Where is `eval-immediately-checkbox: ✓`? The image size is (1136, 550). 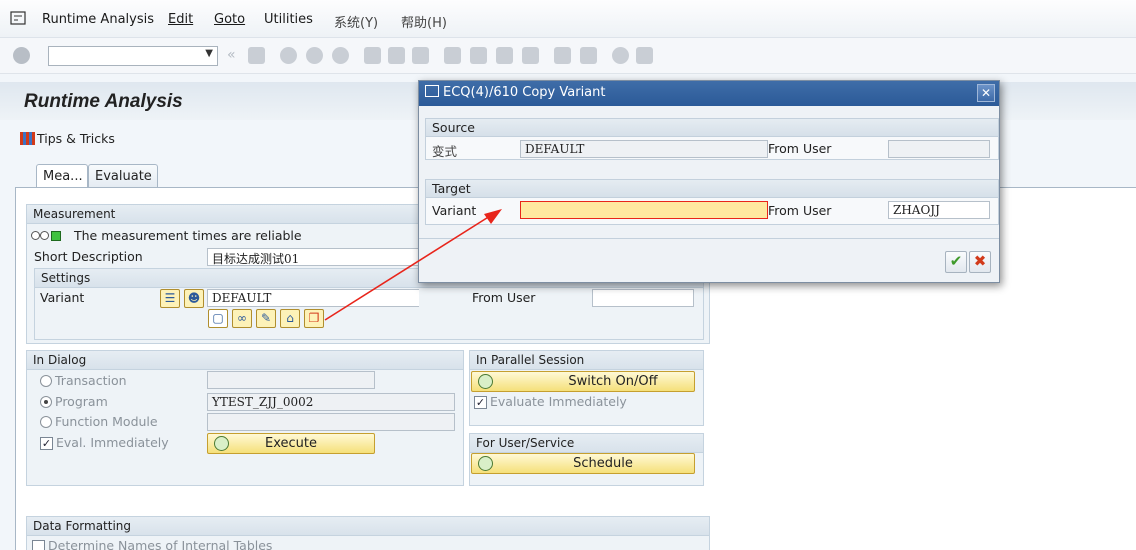
eval-immediately-checkbox: ✓ is located at coordinates (46, 443).